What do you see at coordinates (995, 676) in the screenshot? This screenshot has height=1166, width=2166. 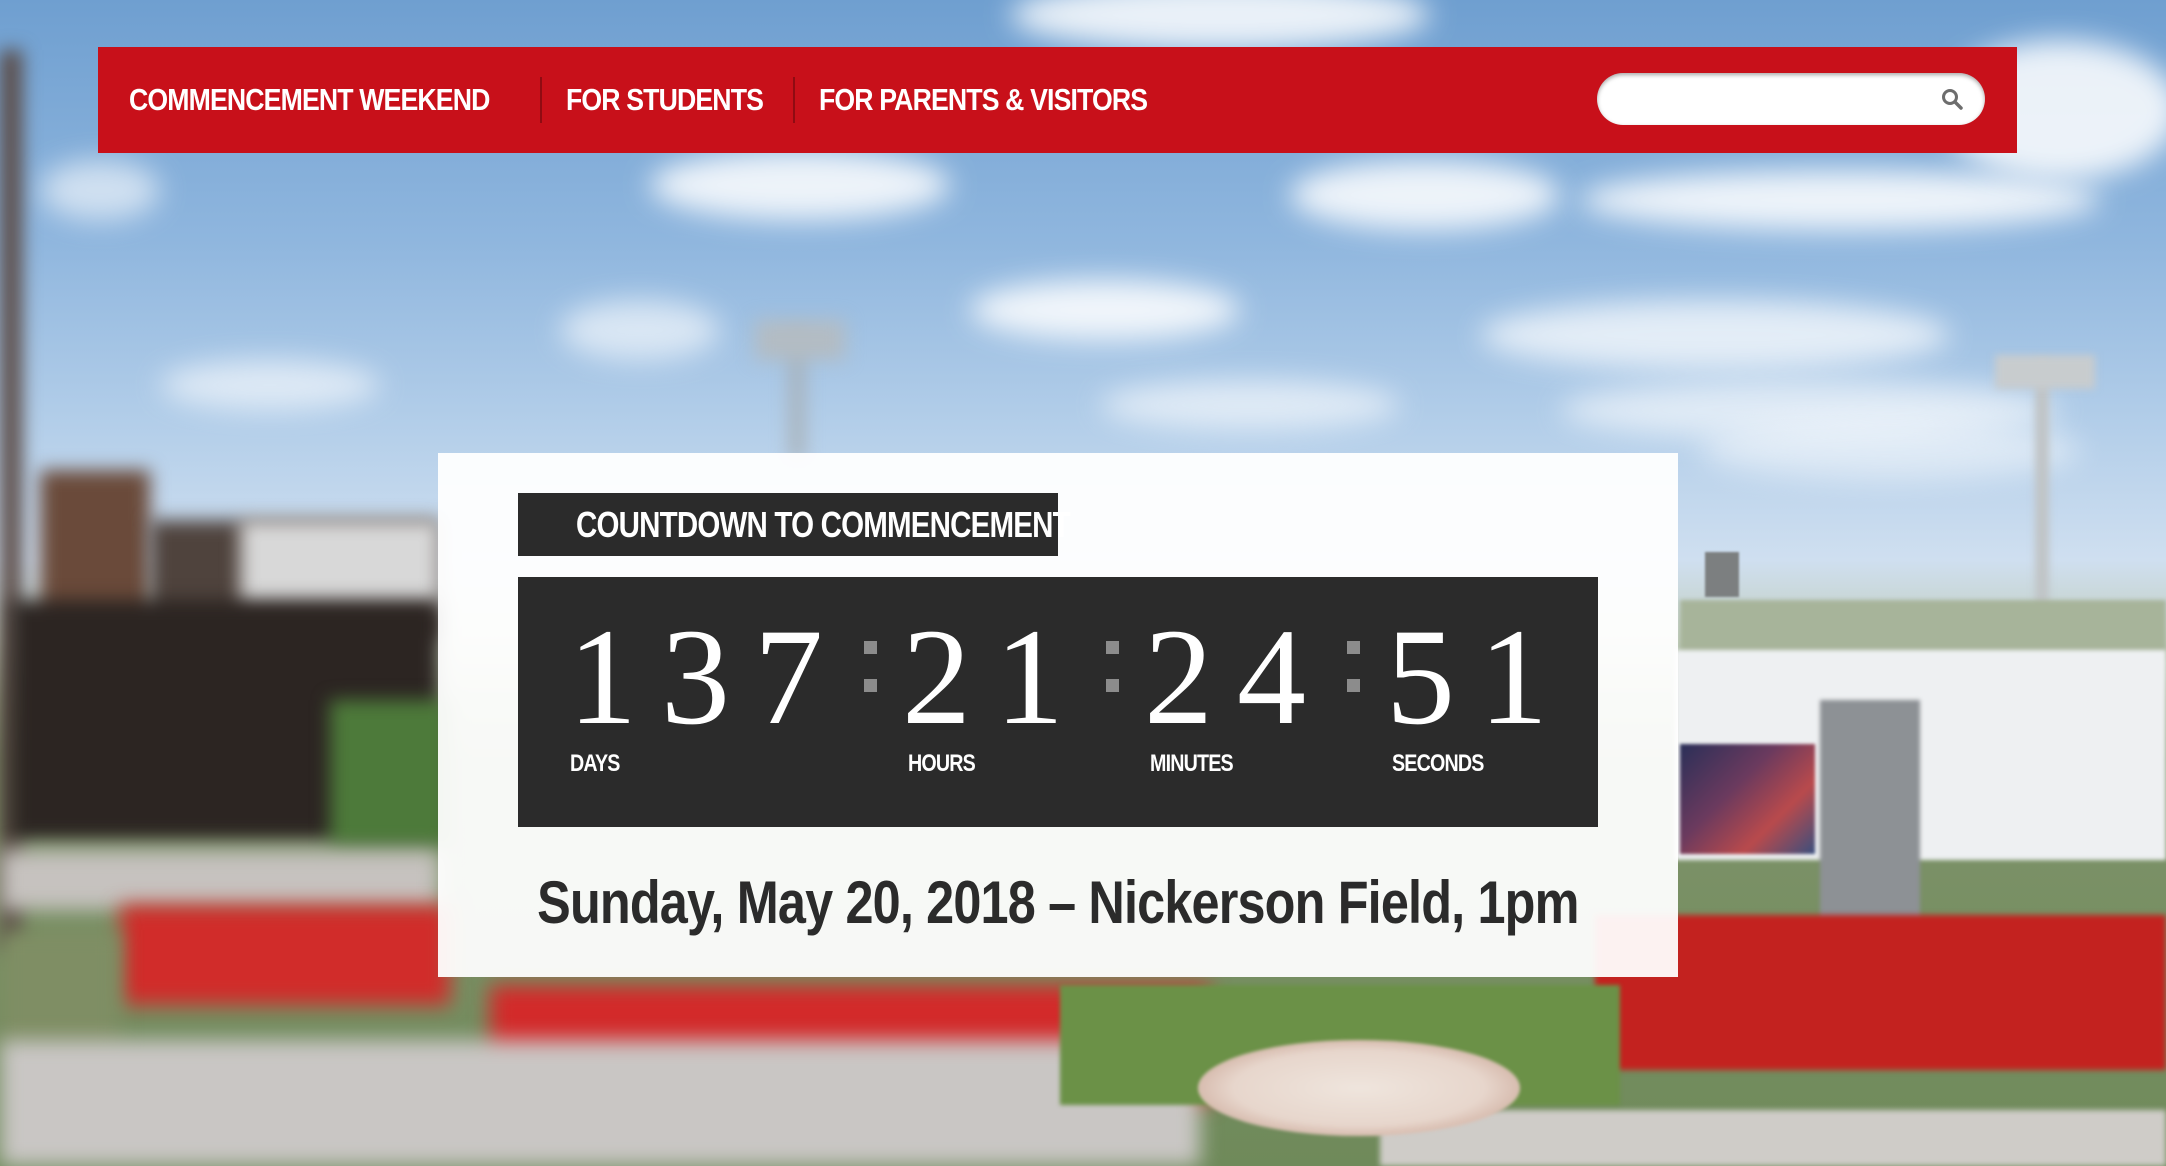 I see `hours-value: 21` at bounding box center [995, 676].